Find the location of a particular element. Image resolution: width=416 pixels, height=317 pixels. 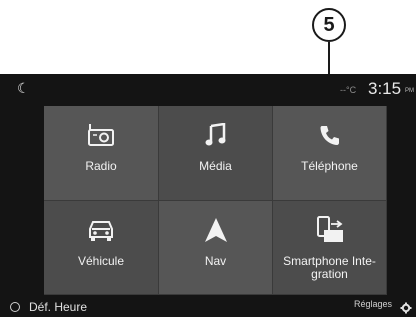

tile-label: Smartphone Inte- gration is located at coordinates (329, 267).